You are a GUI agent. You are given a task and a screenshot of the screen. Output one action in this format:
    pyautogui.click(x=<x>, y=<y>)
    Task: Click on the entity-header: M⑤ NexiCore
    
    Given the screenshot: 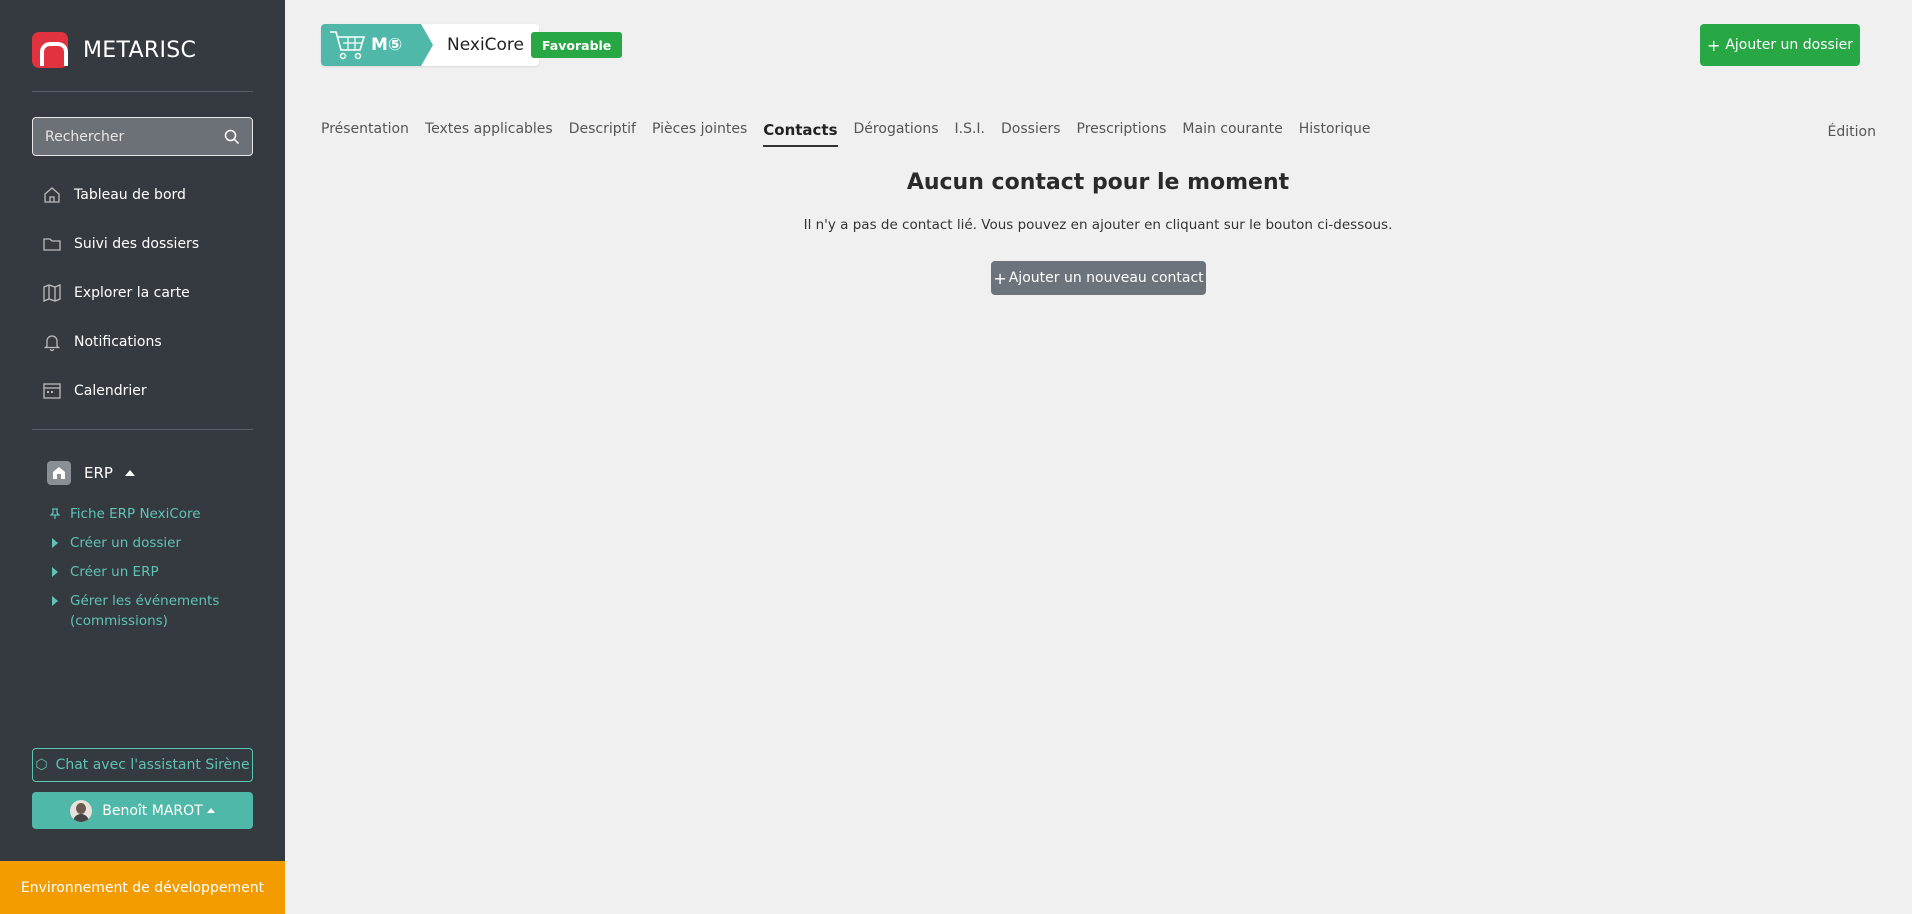 What is the action you would take?
    pyautogui.click(x=430, y=45)
    